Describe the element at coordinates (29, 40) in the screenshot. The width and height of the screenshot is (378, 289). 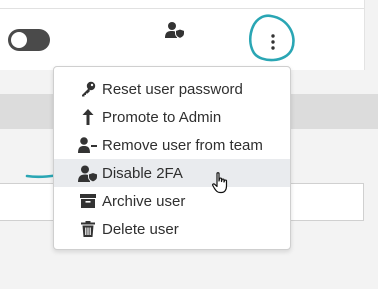
I see `user-toggle-switch` at that location.